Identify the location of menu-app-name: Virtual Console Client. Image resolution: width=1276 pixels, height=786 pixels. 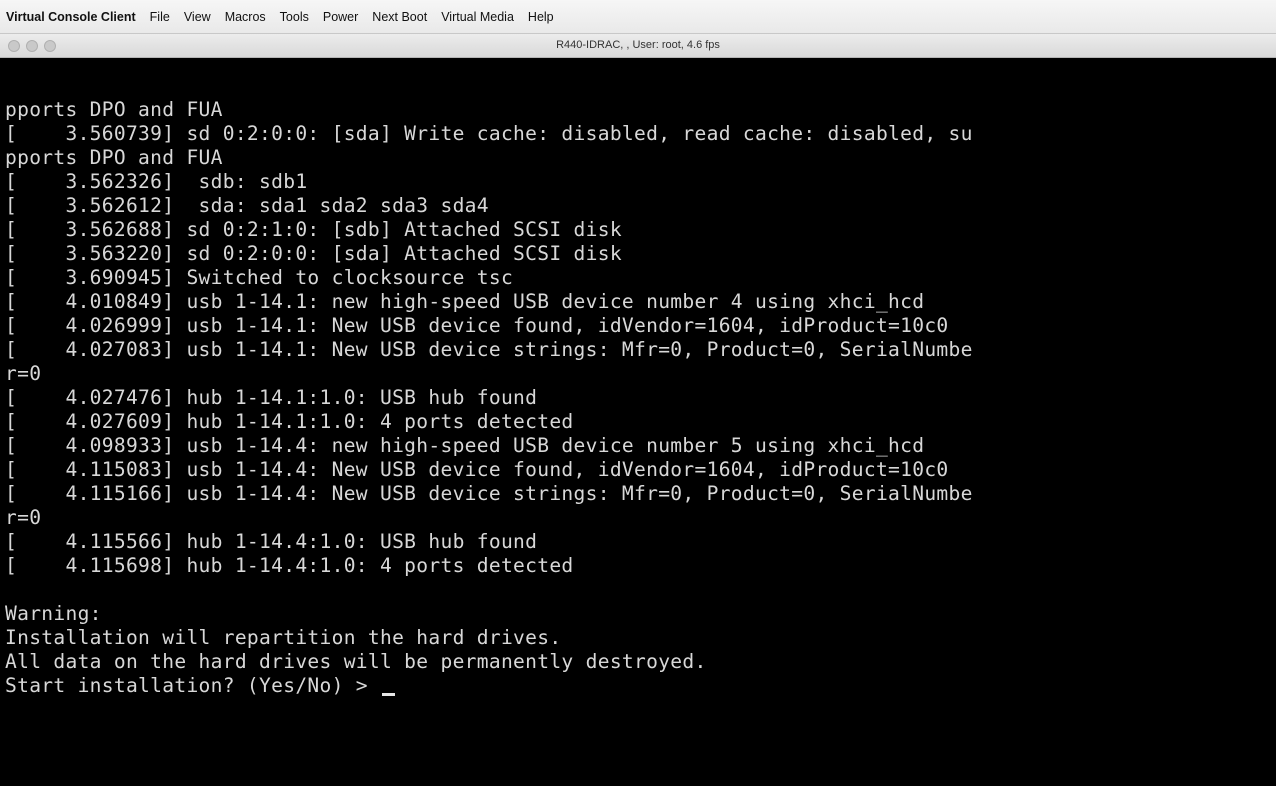
(71, 17).